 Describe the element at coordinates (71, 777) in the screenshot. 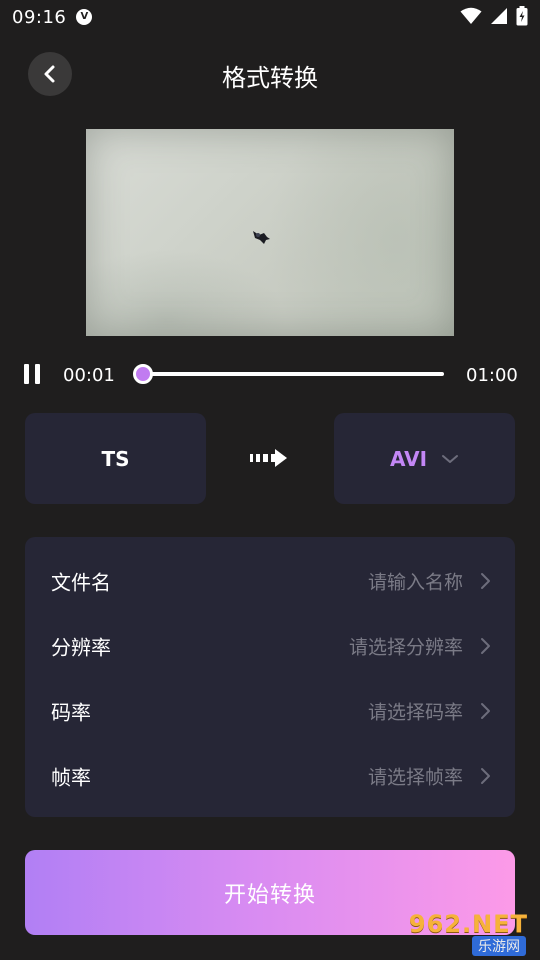

I see `setting-label-framerate: 帧率` at that location.